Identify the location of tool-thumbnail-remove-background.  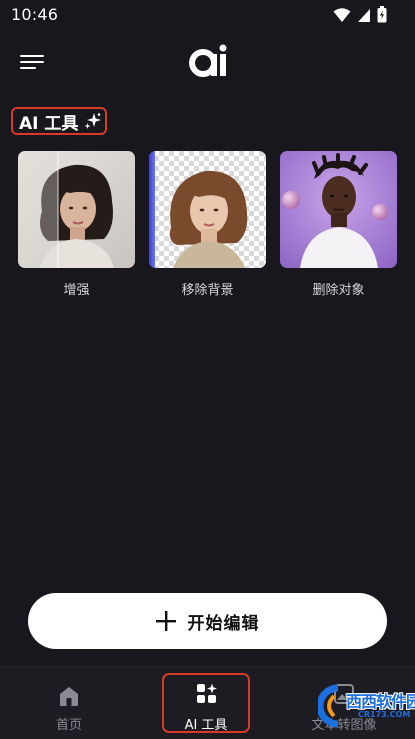
(207, 209).